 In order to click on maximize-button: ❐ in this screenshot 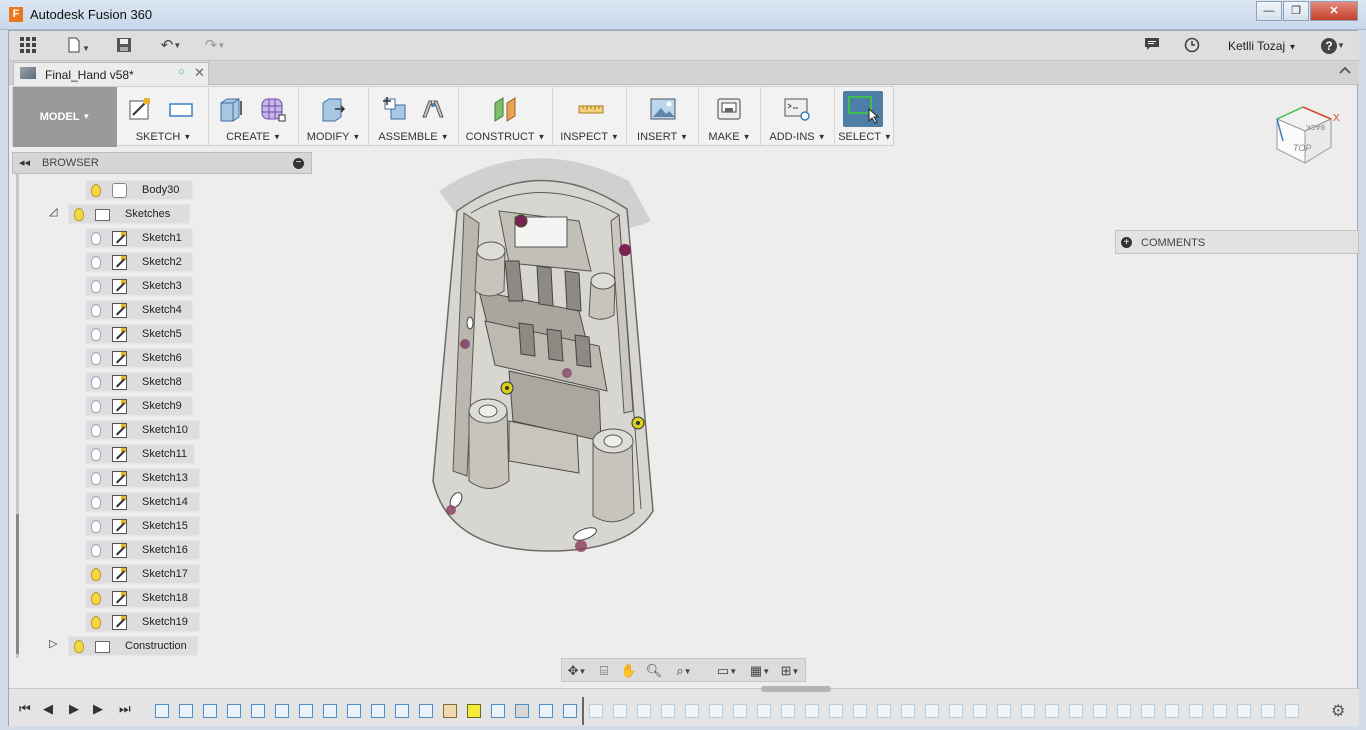, I will do `click(1296, 11)`.